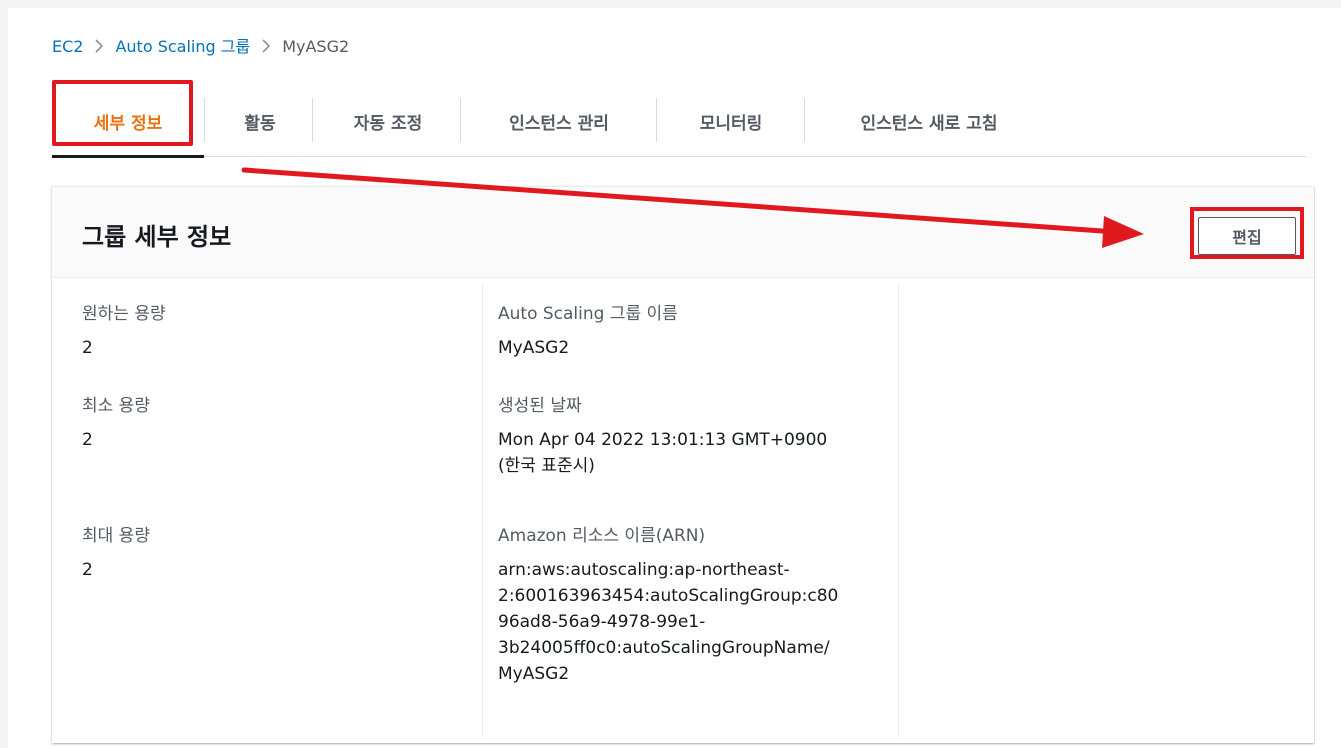 The width and height of the screenshot is (1341, 748). What do you see at coordinates (559, 121) in the screenshot?
I see `tab-instance-management: 인스턴스 관리` at bounding box center [559, 121].